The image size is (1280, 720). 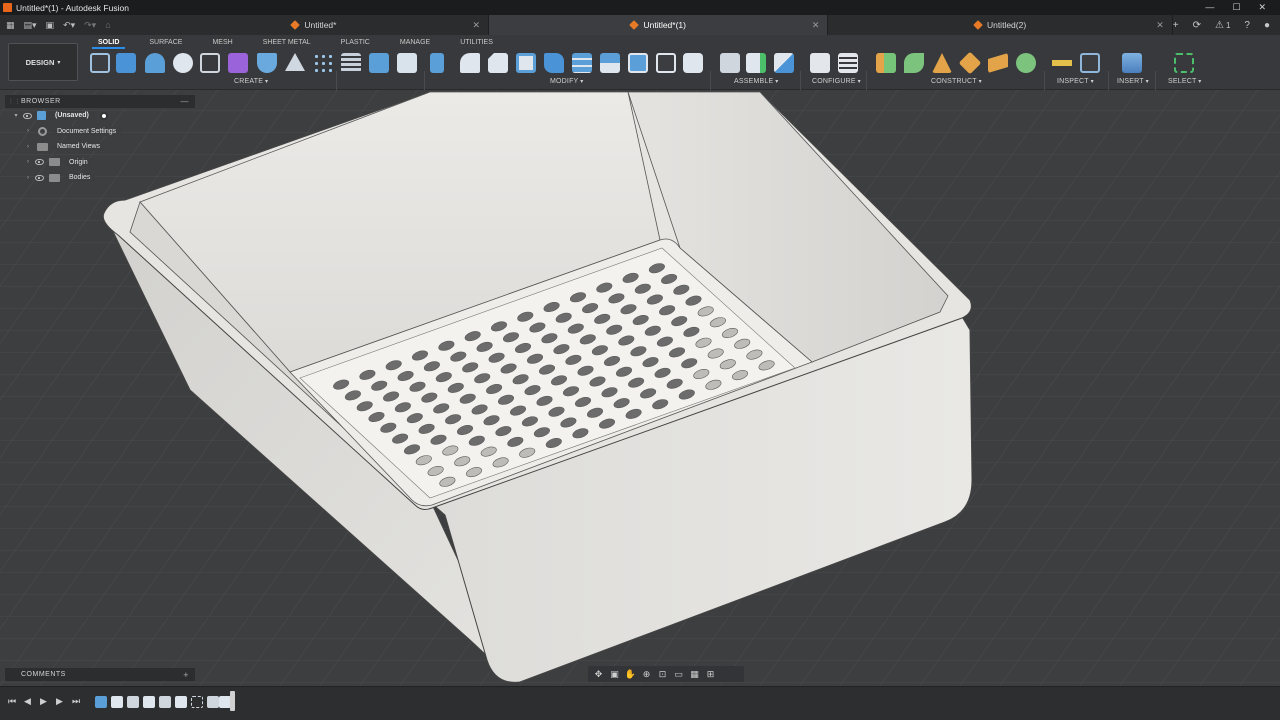 I want to click on timeline-feature-shell, so click(x=149, y=702).